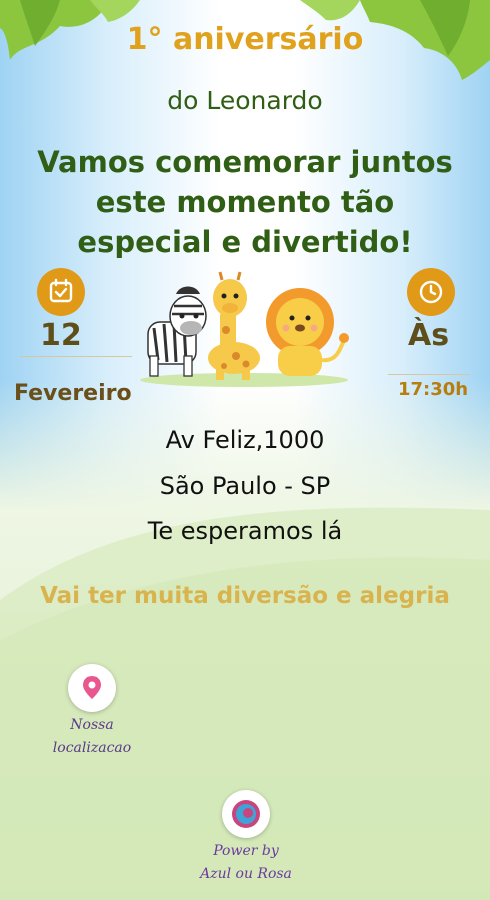  Describe the element at coordinates (234, 325) in the screenshot. I see `giraffe-illustration` at that location.